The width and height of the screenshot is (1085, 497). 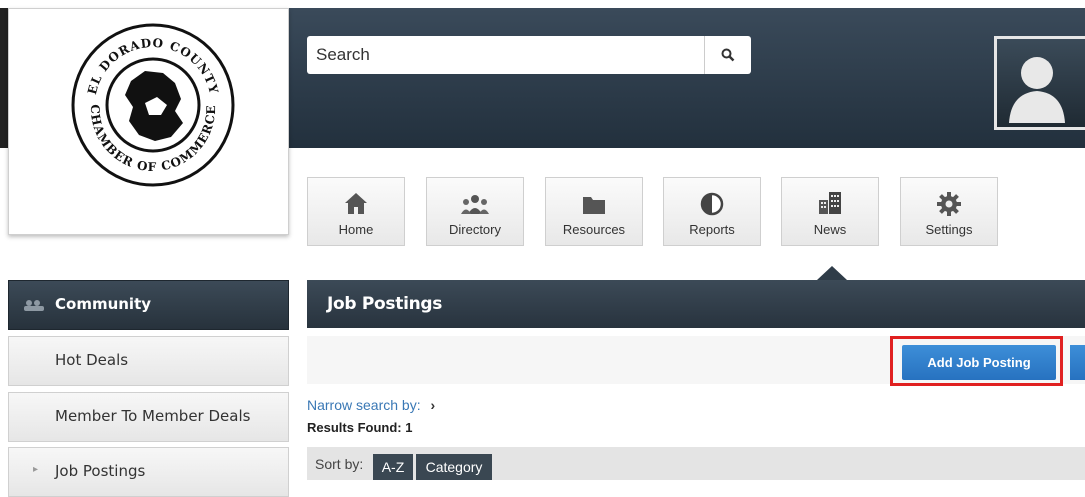 I want to click on nav-news-label: News, so click(x=830, y=229).